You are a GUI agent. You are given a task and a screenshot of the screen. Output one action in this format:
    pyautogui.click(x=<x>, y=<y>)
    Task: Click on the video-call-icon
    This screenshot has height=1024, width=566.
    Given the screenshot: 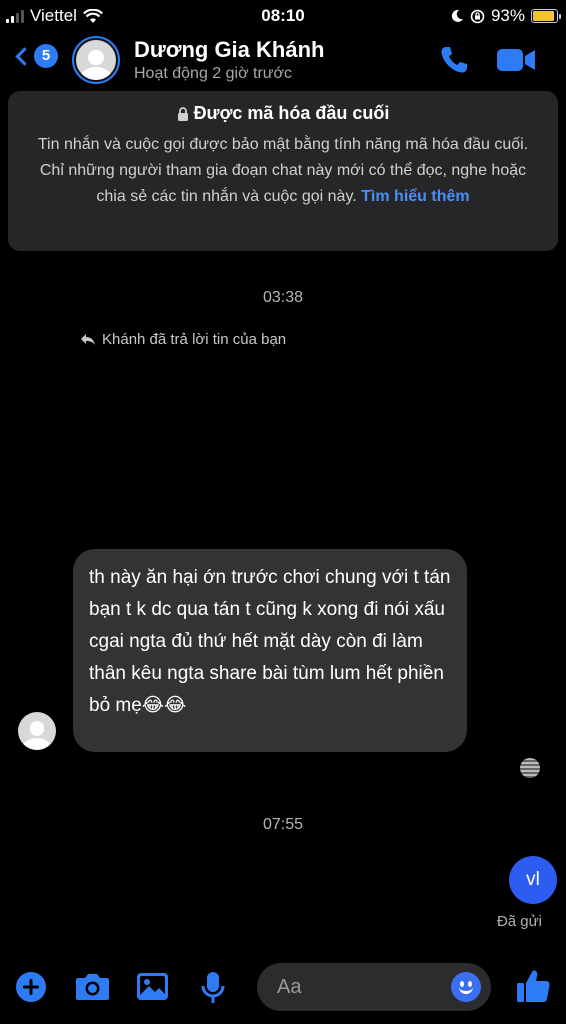 What is the action you would take?
    pyautogui.click(x=516, y=60)
    